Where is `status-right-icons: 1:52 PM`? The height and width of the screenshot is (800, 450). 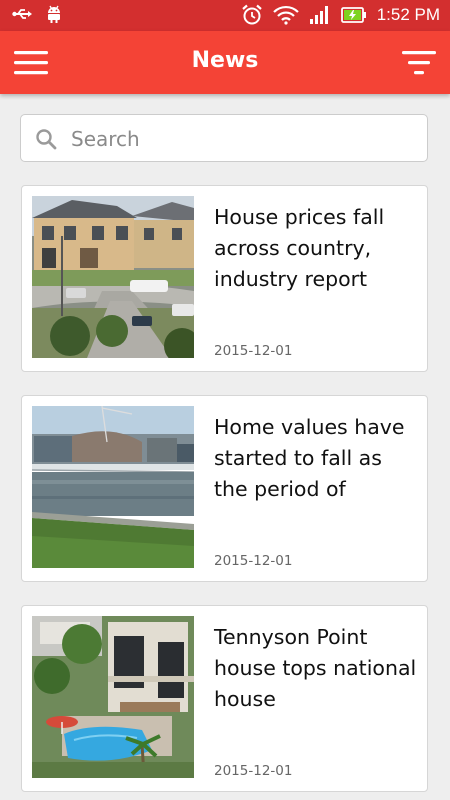 status-right-icons: 1:52 PM is located at coordinates (340, 15).